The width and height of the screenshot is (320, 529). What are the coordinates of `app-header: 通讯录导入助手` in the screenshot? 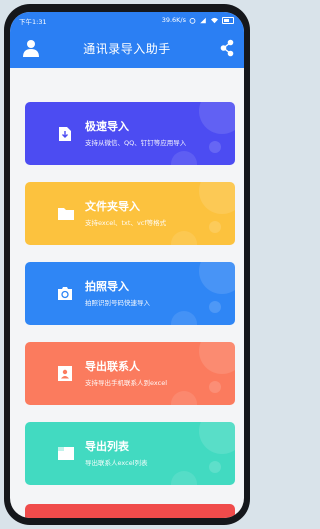 It's located at (127, 48).